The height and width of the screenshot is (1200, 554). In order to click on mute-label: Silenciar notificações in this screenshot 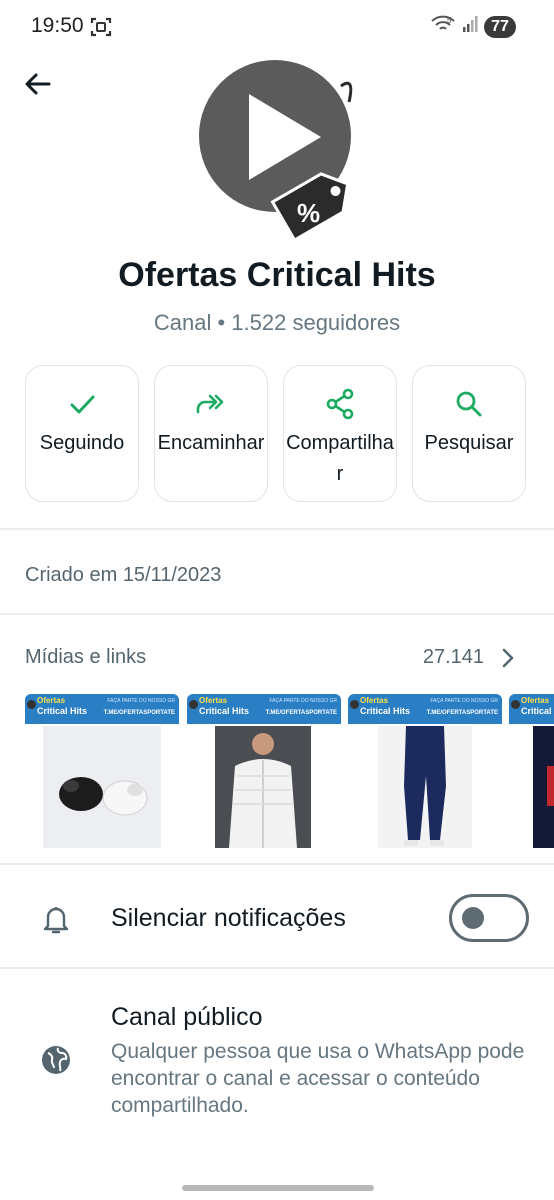, I will do `click(228, 918)`.